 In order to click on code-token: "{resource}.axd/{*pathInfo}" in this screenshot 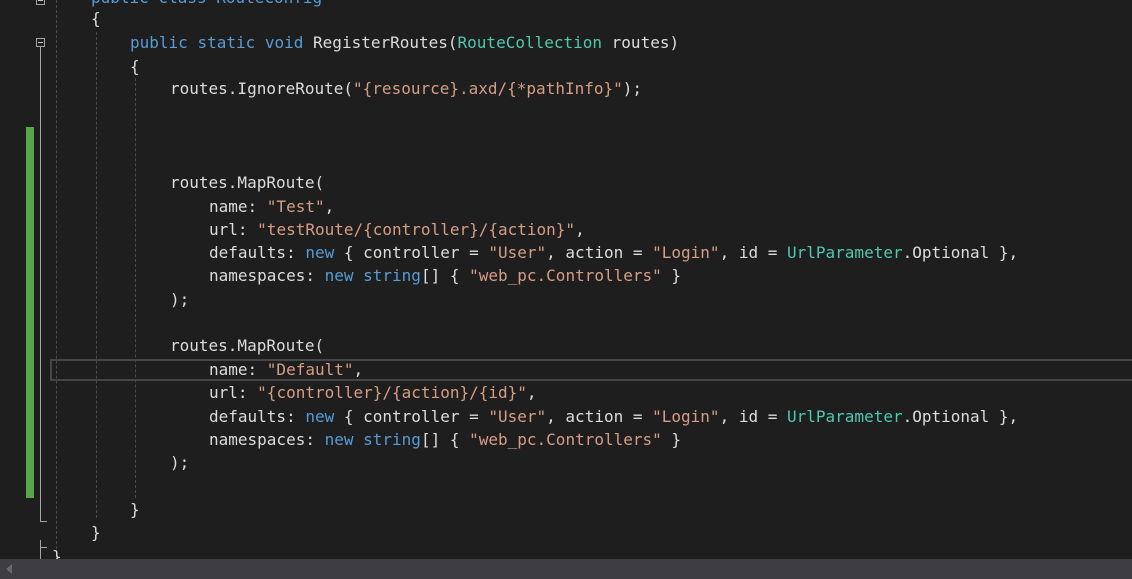, I will do `click(488, 88)`.